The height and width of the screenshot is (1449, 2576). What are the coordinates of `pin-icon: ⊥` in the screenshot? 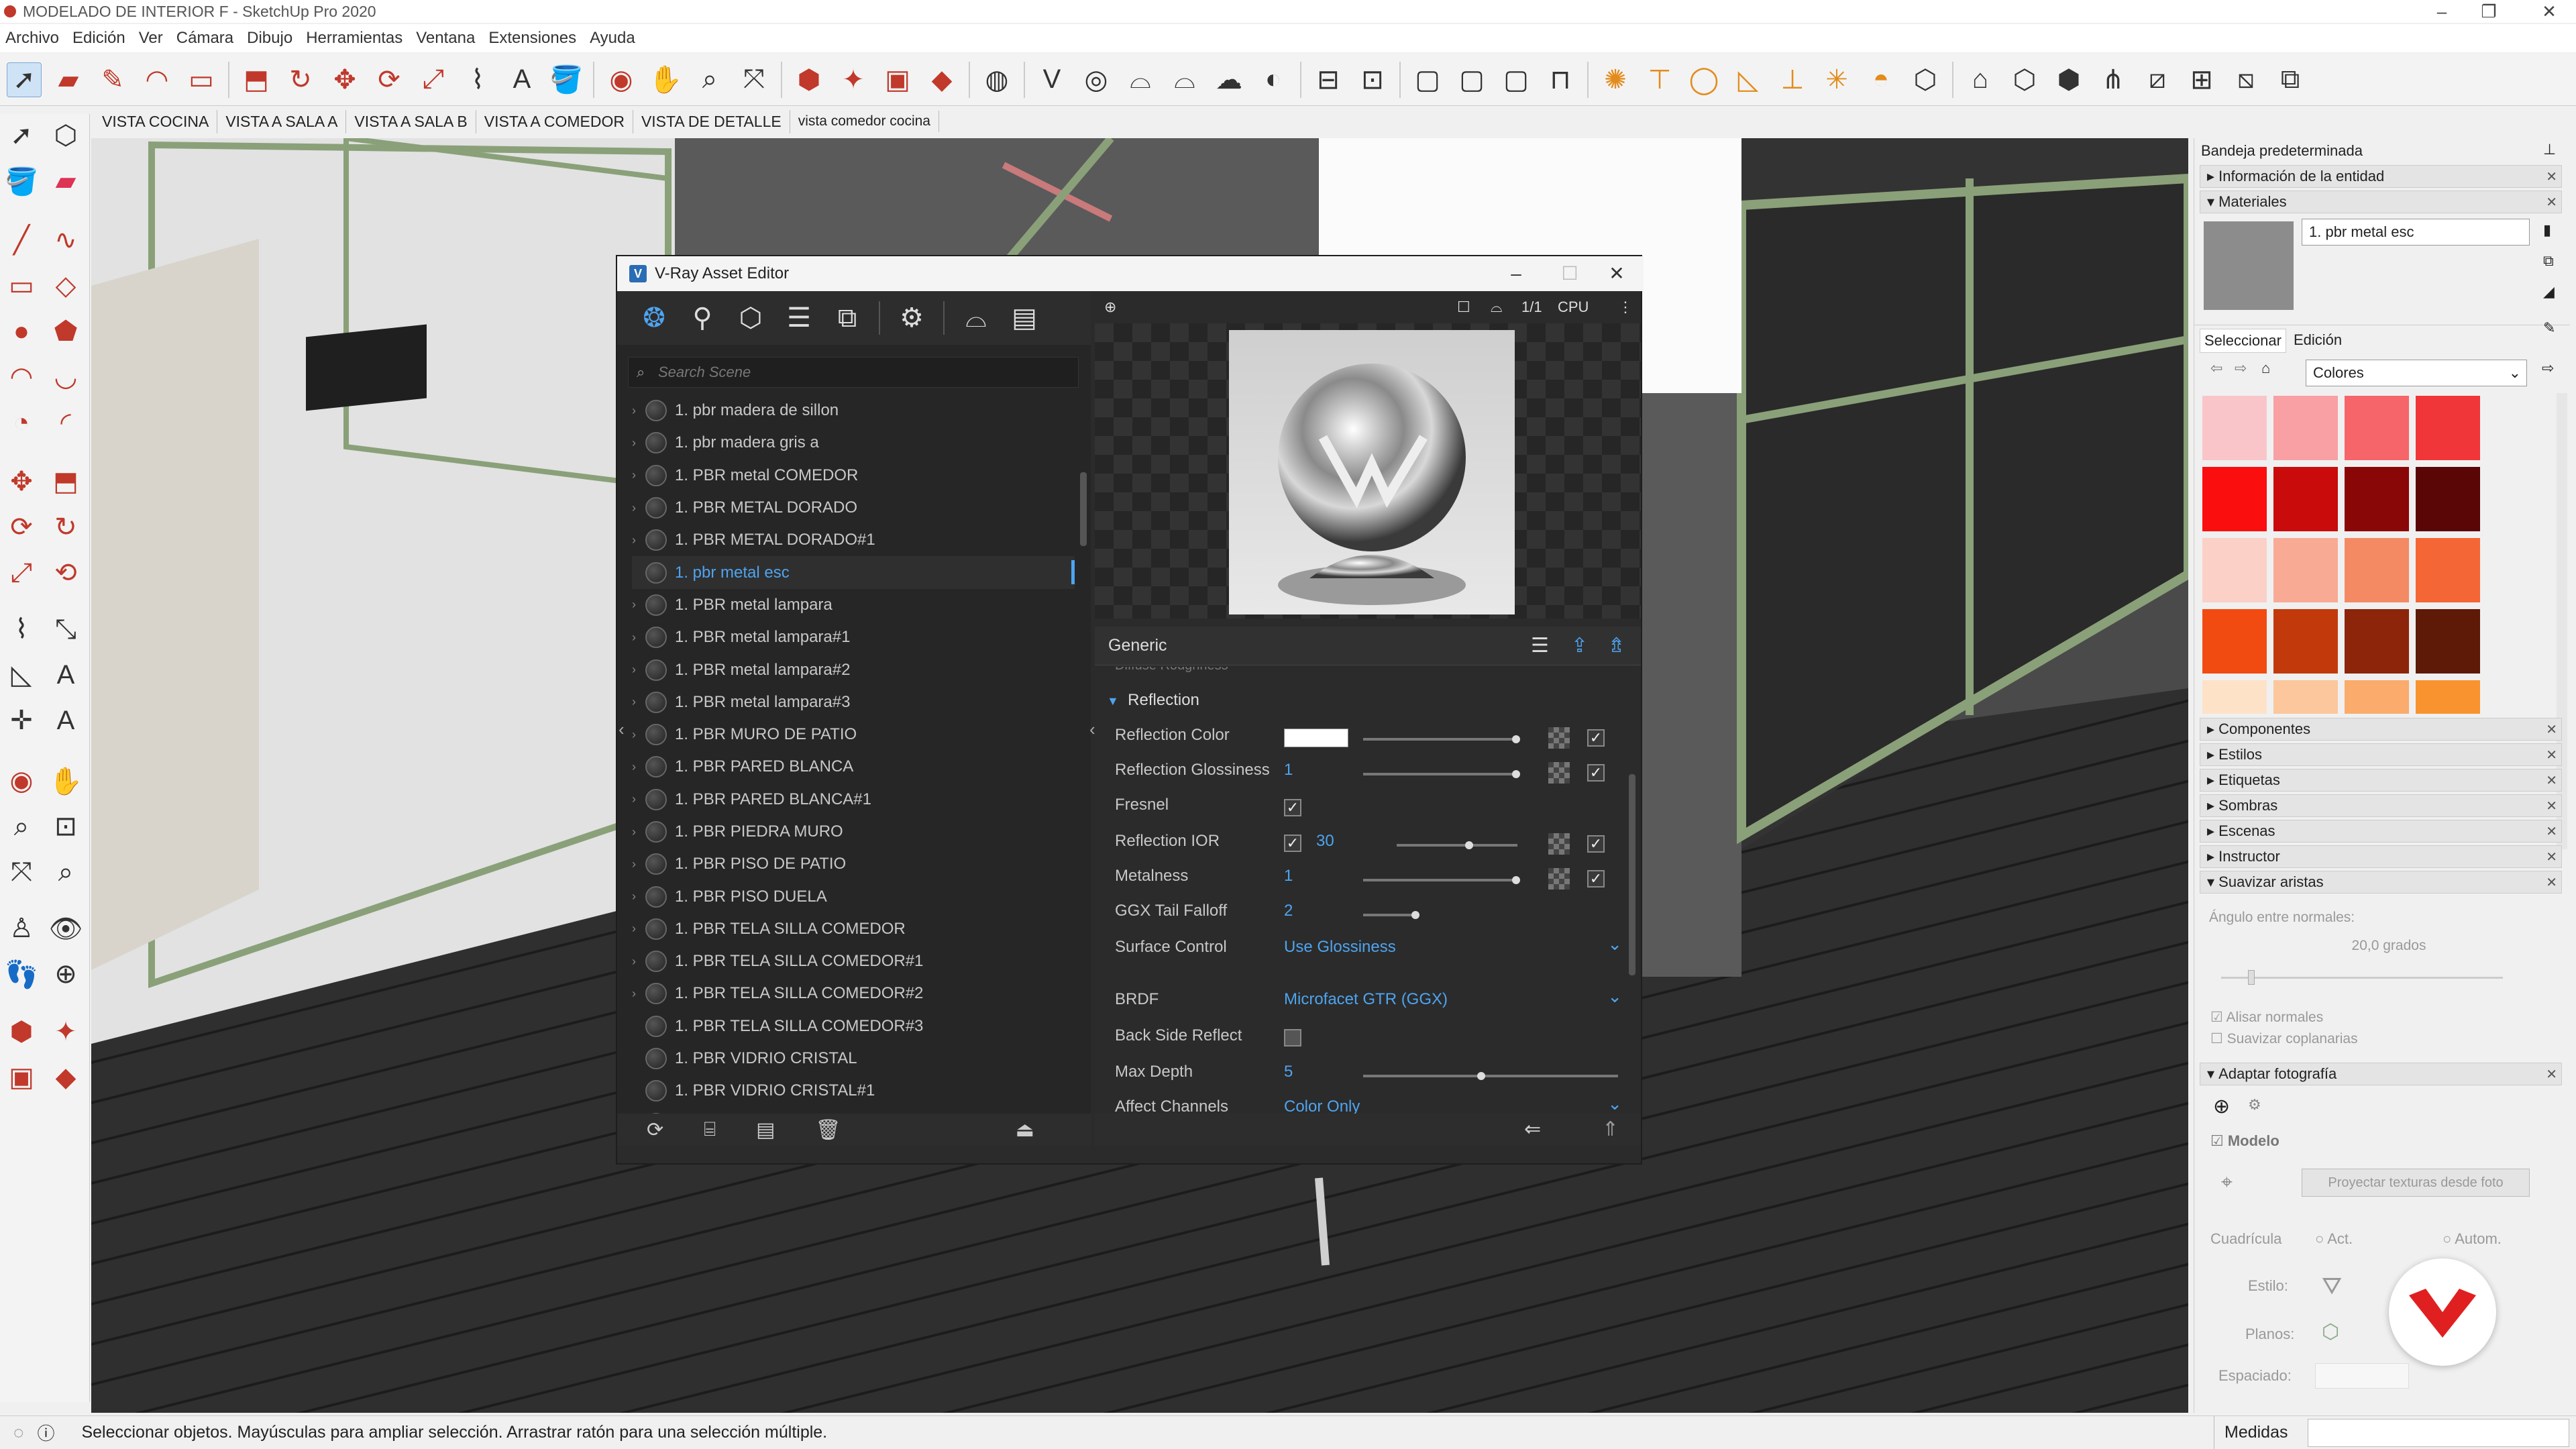 It's located at (2549, 149).